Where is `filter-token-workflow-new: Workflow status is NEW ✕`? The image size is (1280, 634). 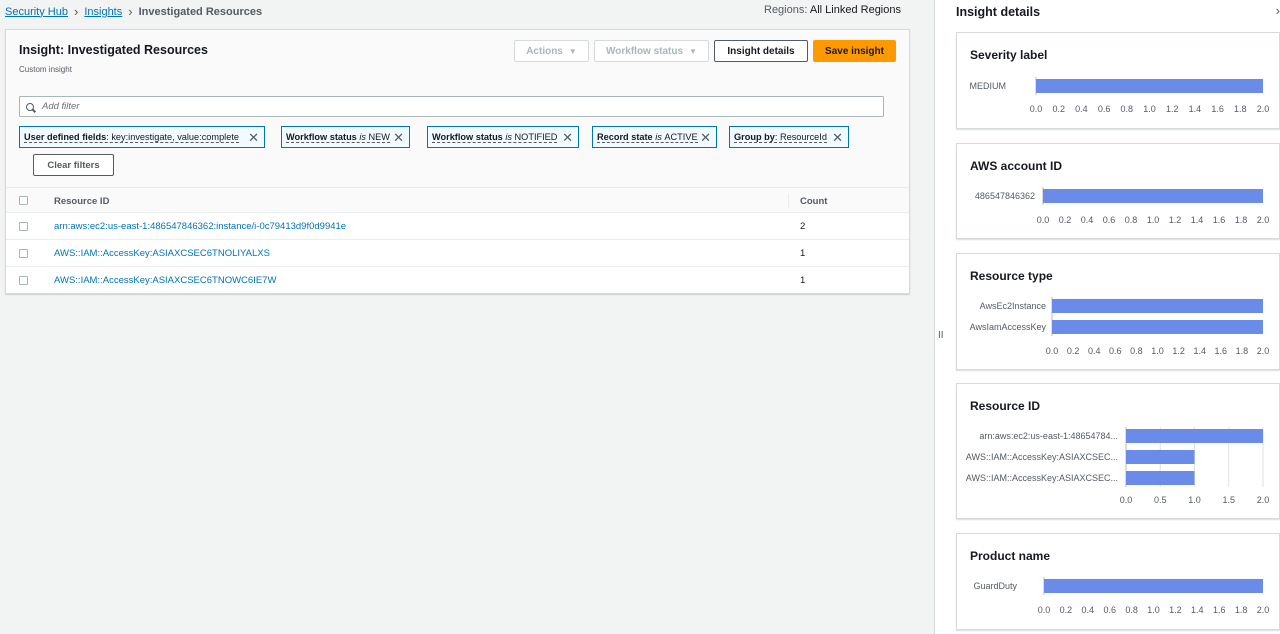 filter-token-workflow-new: Workflow status is NEW ✕ is located at coordinates (345, 137).